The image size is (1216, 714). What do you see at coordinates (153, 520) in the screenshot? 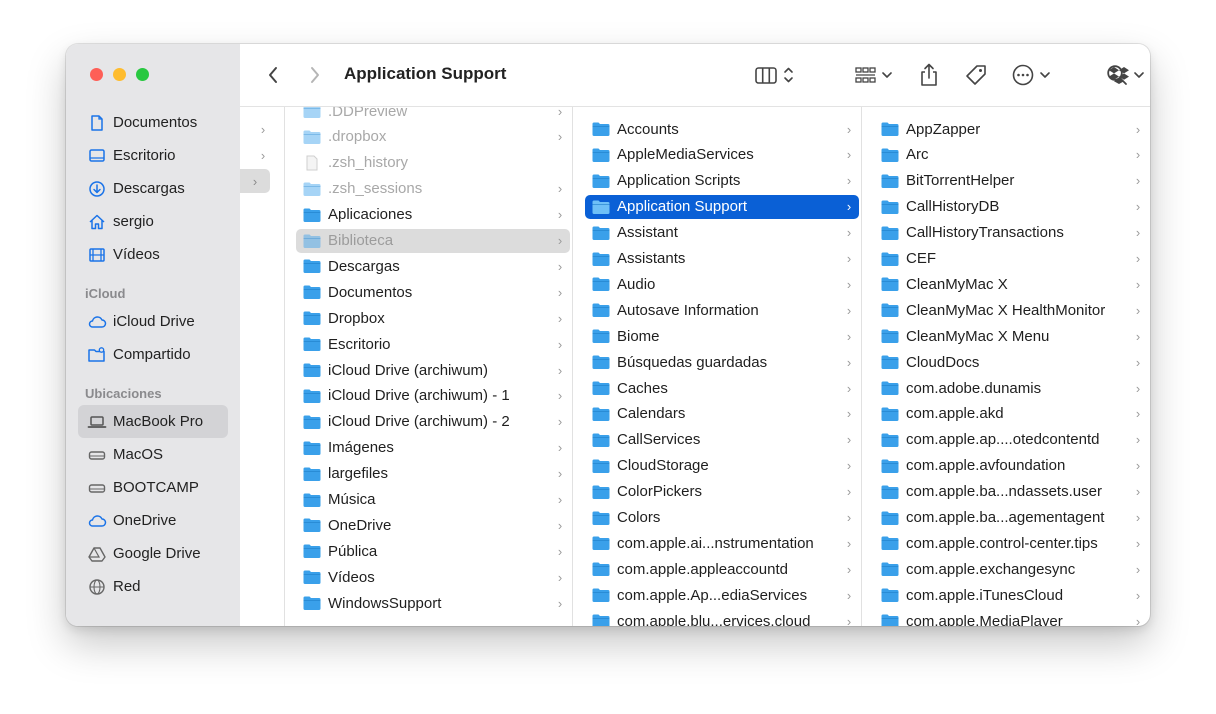
I see `sidebar-item-onedrive: OneDrive` at bounding box center [153, 520].